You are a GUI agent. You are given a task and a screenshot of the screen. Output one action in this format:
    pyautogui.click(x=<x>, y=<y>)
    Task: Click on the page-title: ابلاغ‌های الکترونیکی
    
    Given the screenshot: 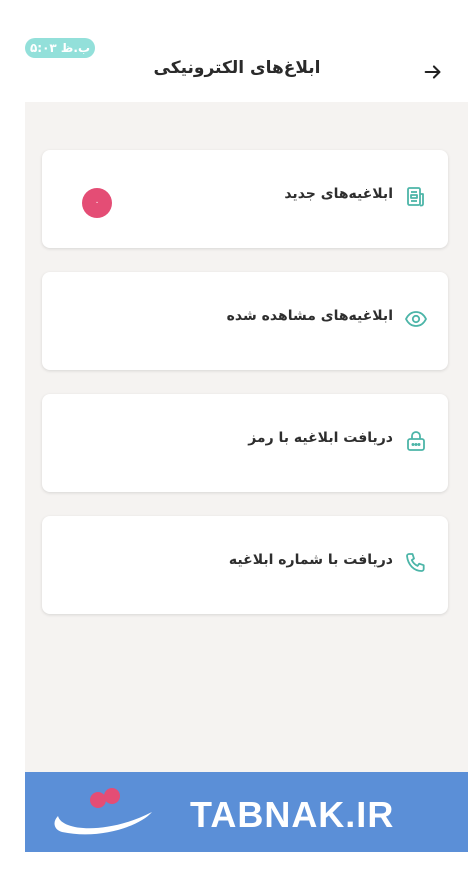 What is the action you would take?
    pyautogui.click(x=237, y=68)
    